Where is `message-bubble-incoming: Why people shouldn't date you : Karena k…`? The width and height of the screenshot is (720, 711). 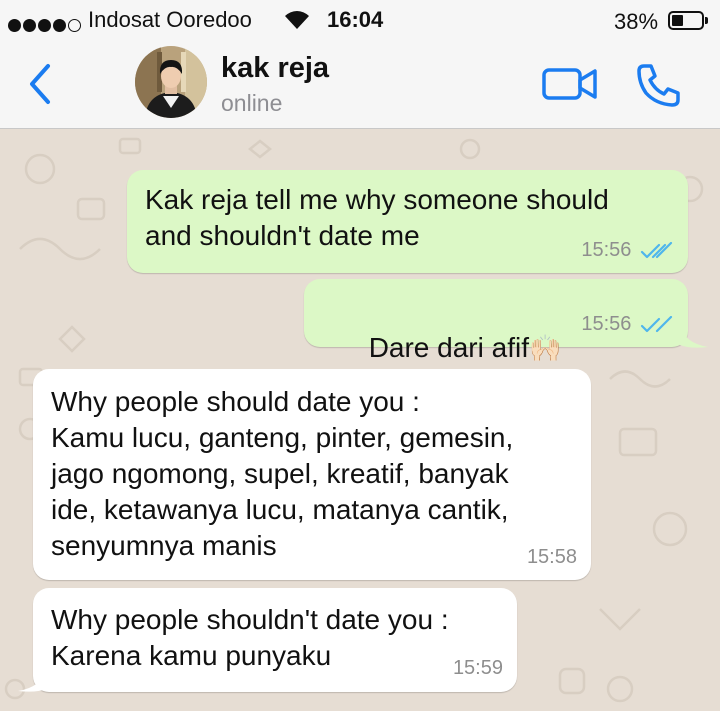 message-bubble-incoming: Why people shouldn't date you : Karena k… is located at coordinates (275, 640).